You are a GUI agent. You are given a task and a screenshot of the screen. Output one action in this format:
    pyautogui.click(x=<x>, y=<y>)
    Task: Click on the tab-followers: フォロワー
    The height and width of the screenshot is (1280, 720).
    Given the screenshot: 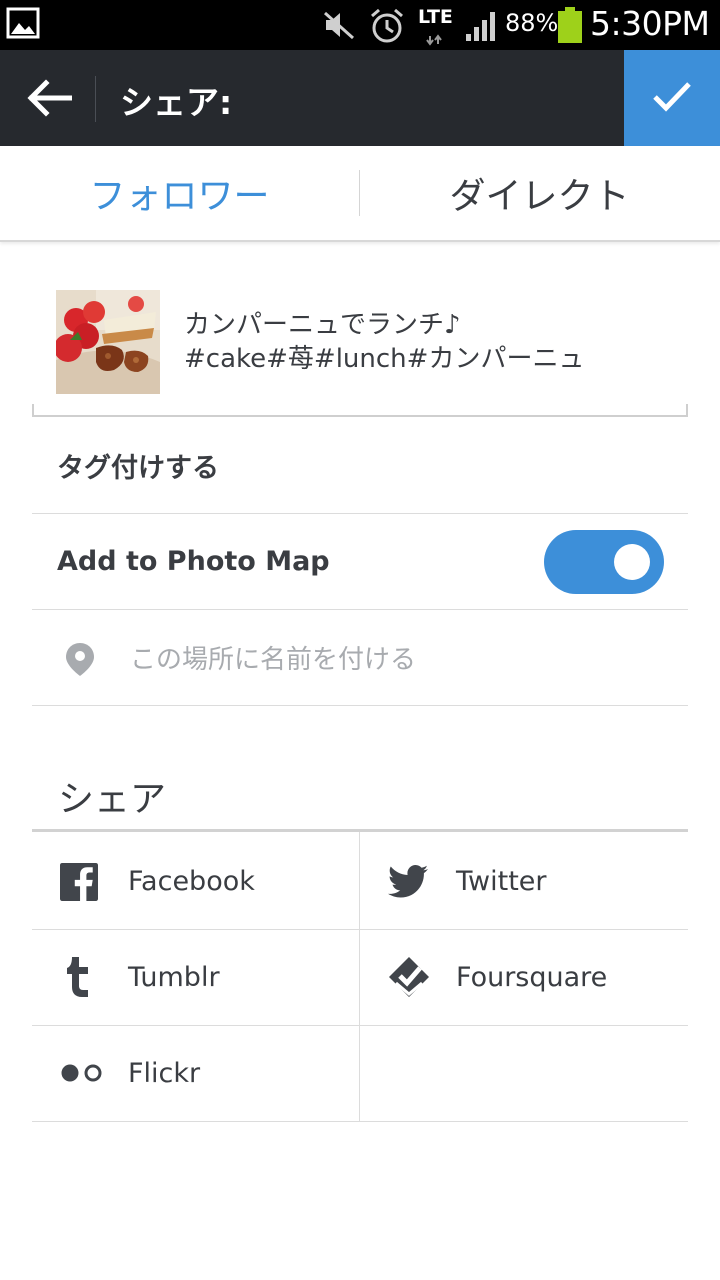 What is the action you would take?
    pyautogui.click(x=179, y=193)
    